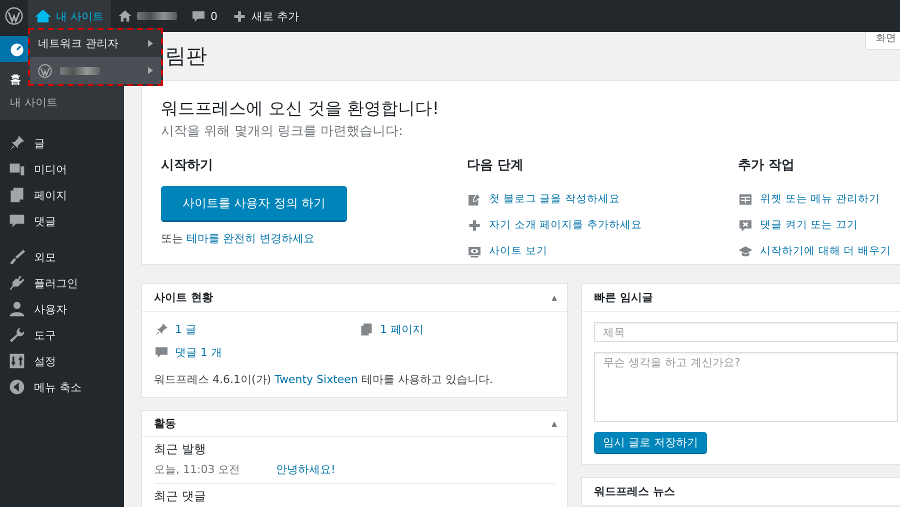 The image size is (900, 507). I want to click on sidebar-item: 댓글, so click(62, 221).